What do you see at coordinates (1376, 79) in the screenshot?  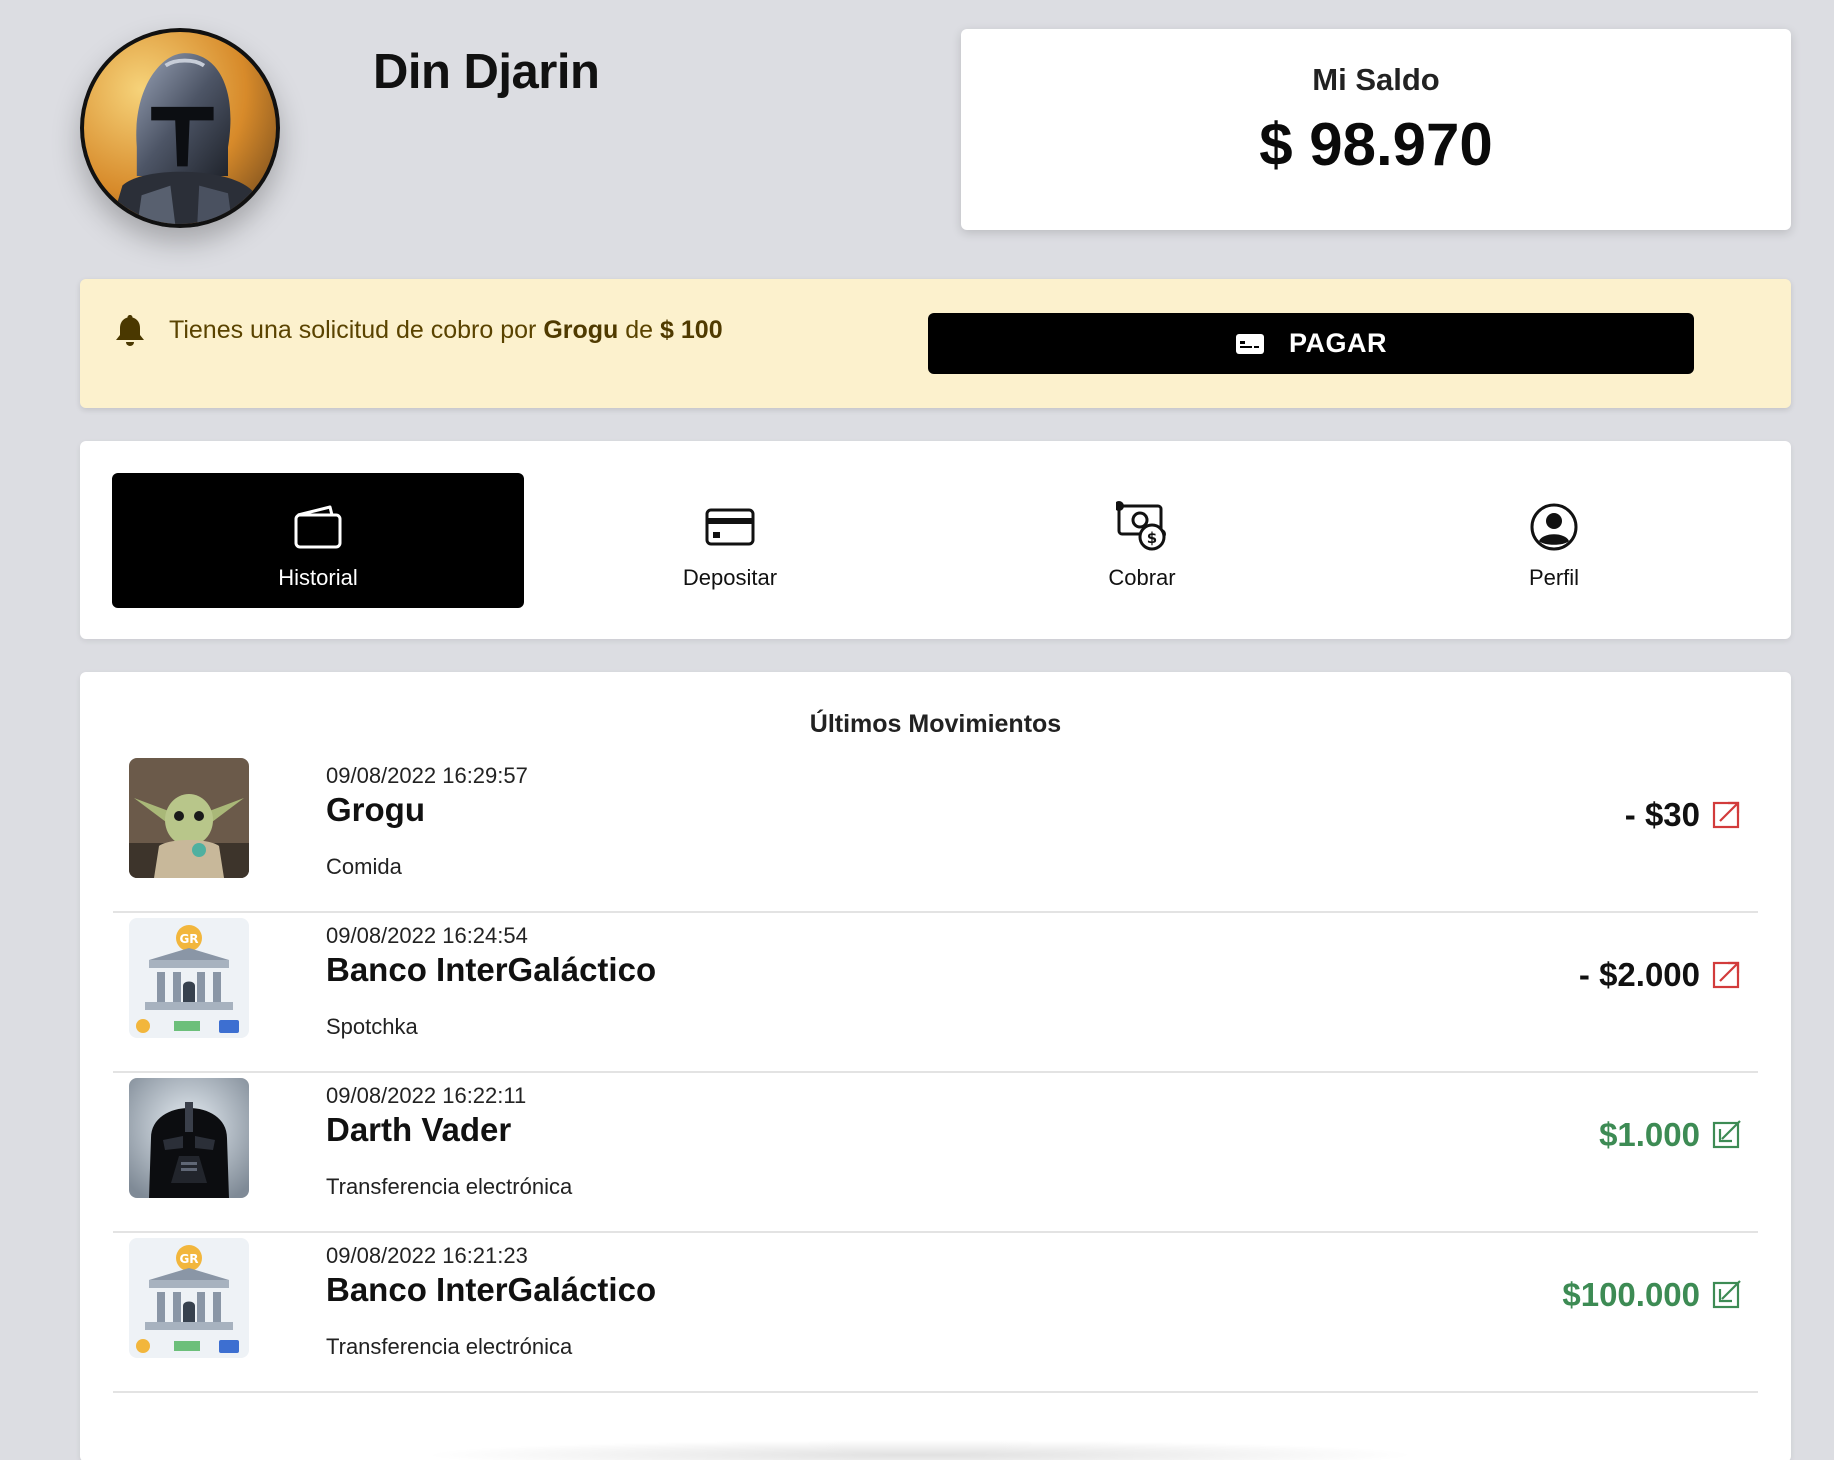 I see `balance-label: Mi Saldo` at bounding box center [1376, 79].